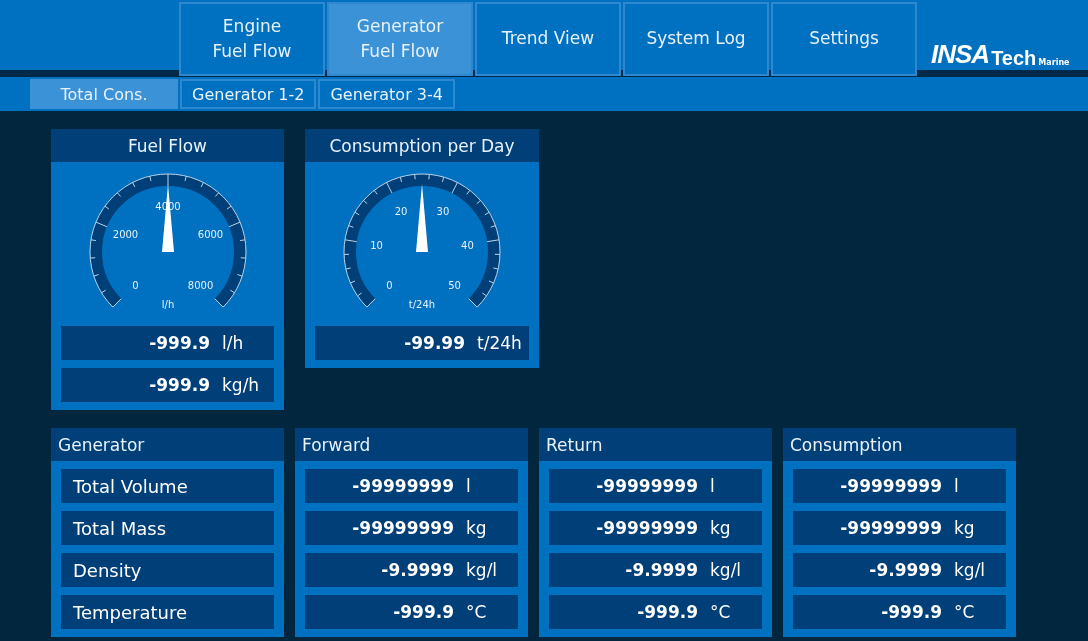 The width and height of the screenshot is (1088, 641). Describe the element at coordinates (401, 211) in the screenshot. I see `scale-label: 20` at that location.